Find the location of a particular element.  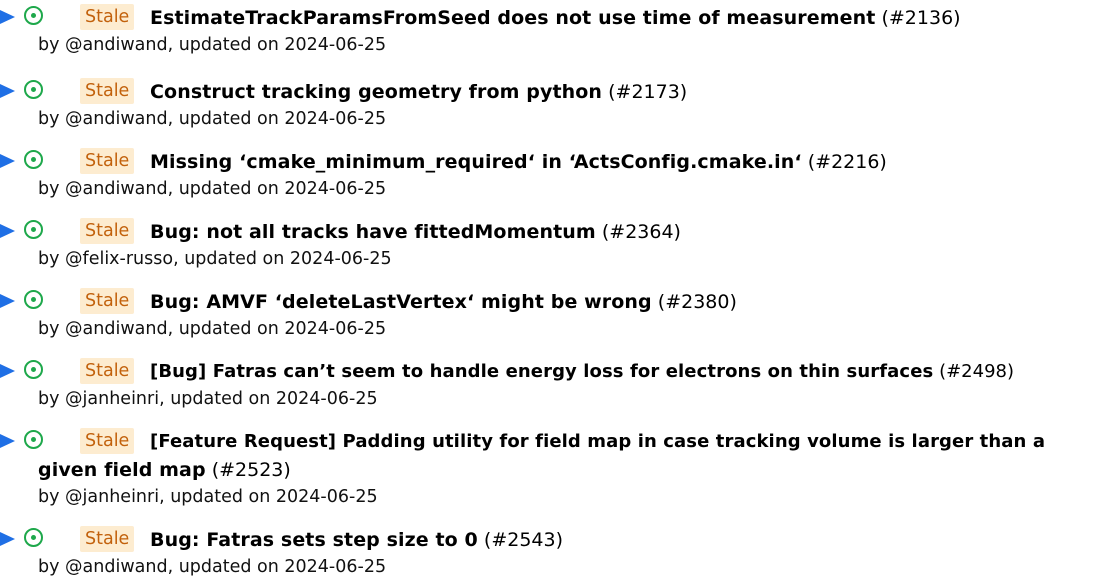

issue-number: (#2543) is located at coordinates (523, 540).